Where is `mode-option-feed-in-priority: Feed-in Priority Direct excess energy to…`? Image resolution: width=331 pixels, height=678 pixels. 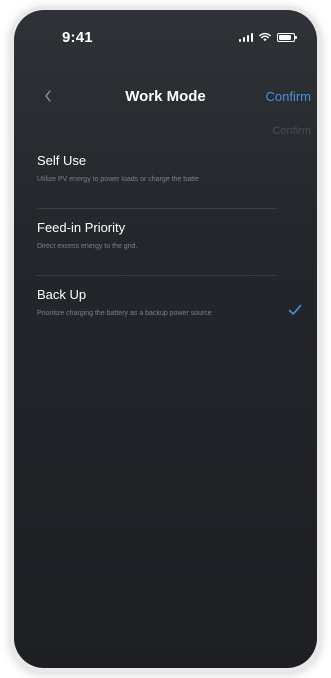
mode-option-feed-in-priority: Feed-in Priority Direct excess energy to… is located at coordinates (165, 246).